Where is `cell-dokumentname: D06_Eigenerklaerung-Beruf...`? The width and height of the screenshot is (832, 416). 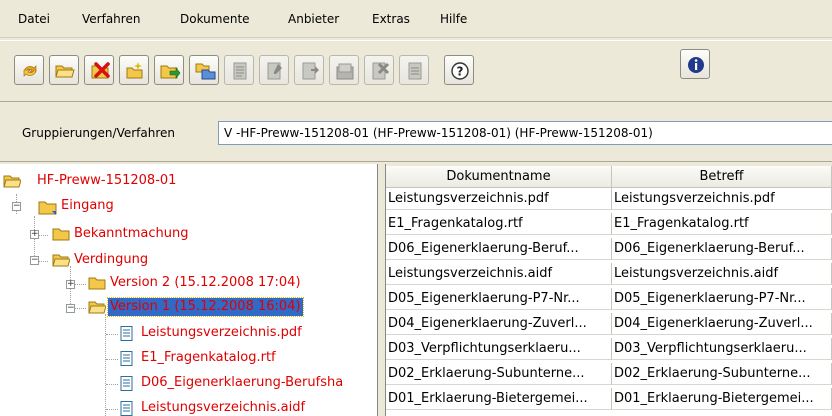 cell-dokumentname: D06_Eigenerklaerung-Beruf... is located at coordinates (499, 249).